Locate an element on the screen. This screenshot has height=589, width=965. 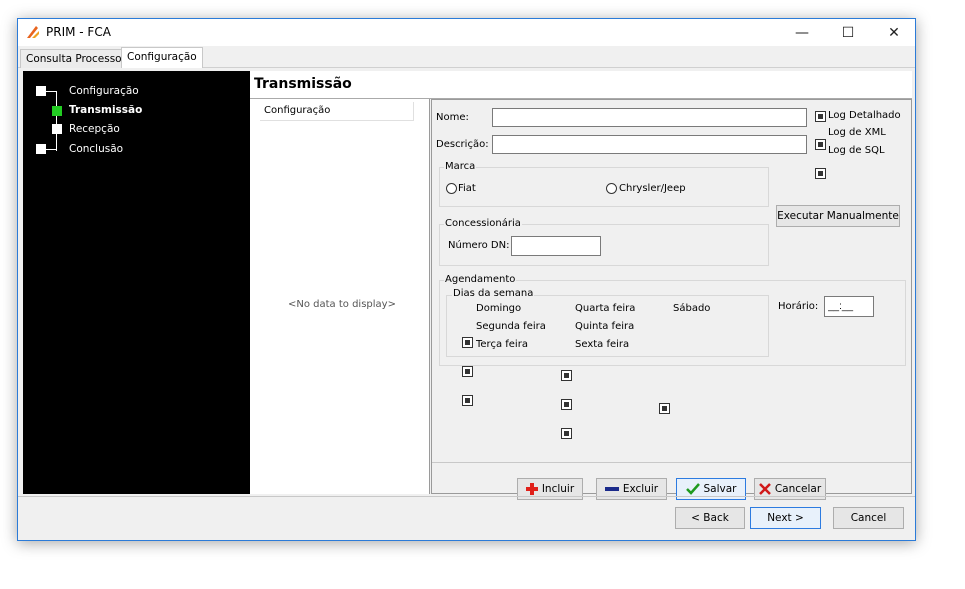
descricao-label: Descrição: is located at coordinates (462, 144).